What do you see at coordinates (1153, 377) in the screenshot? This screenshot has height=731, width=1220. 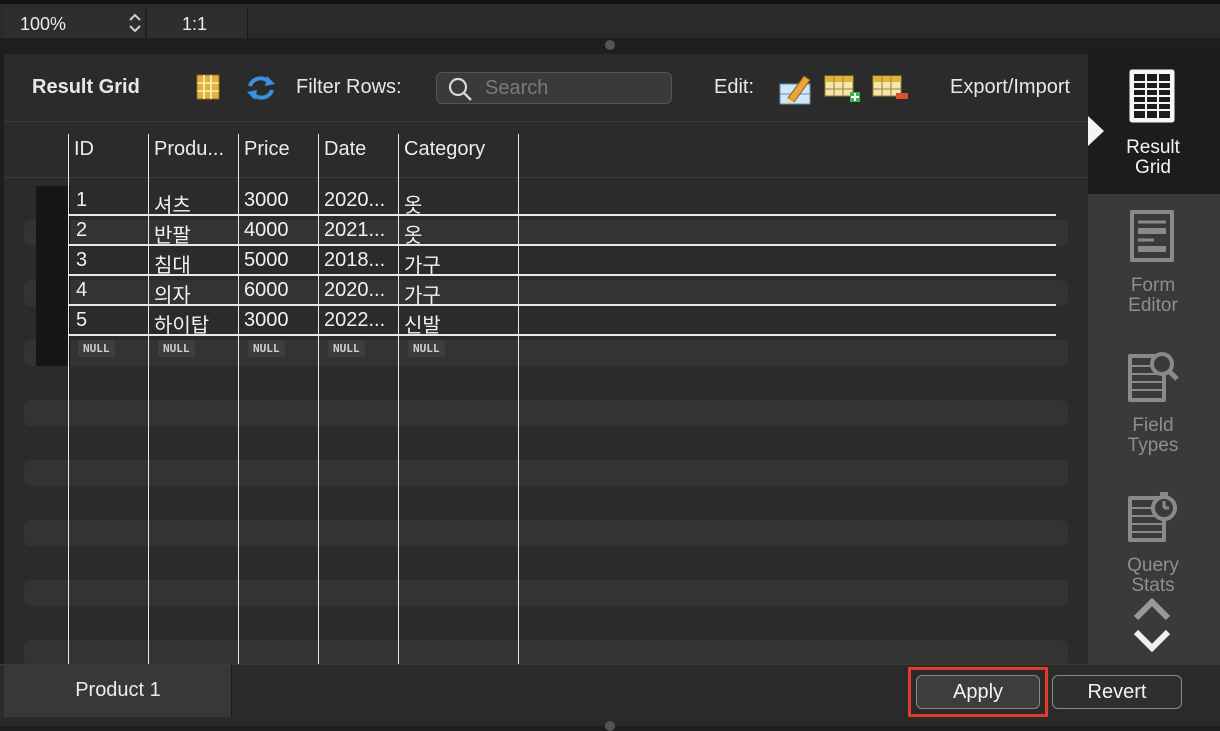 I see `field-types-icon` at bounding box center [1153, 377].